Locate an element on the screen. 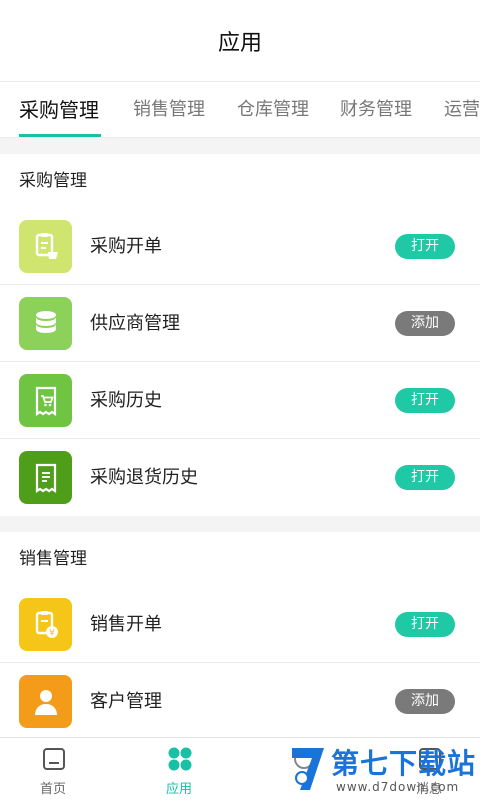 Image resolution: width=480 pixels, height=800 pixels. tab-finance: 财务管理 is located at coordinates (376, 109).